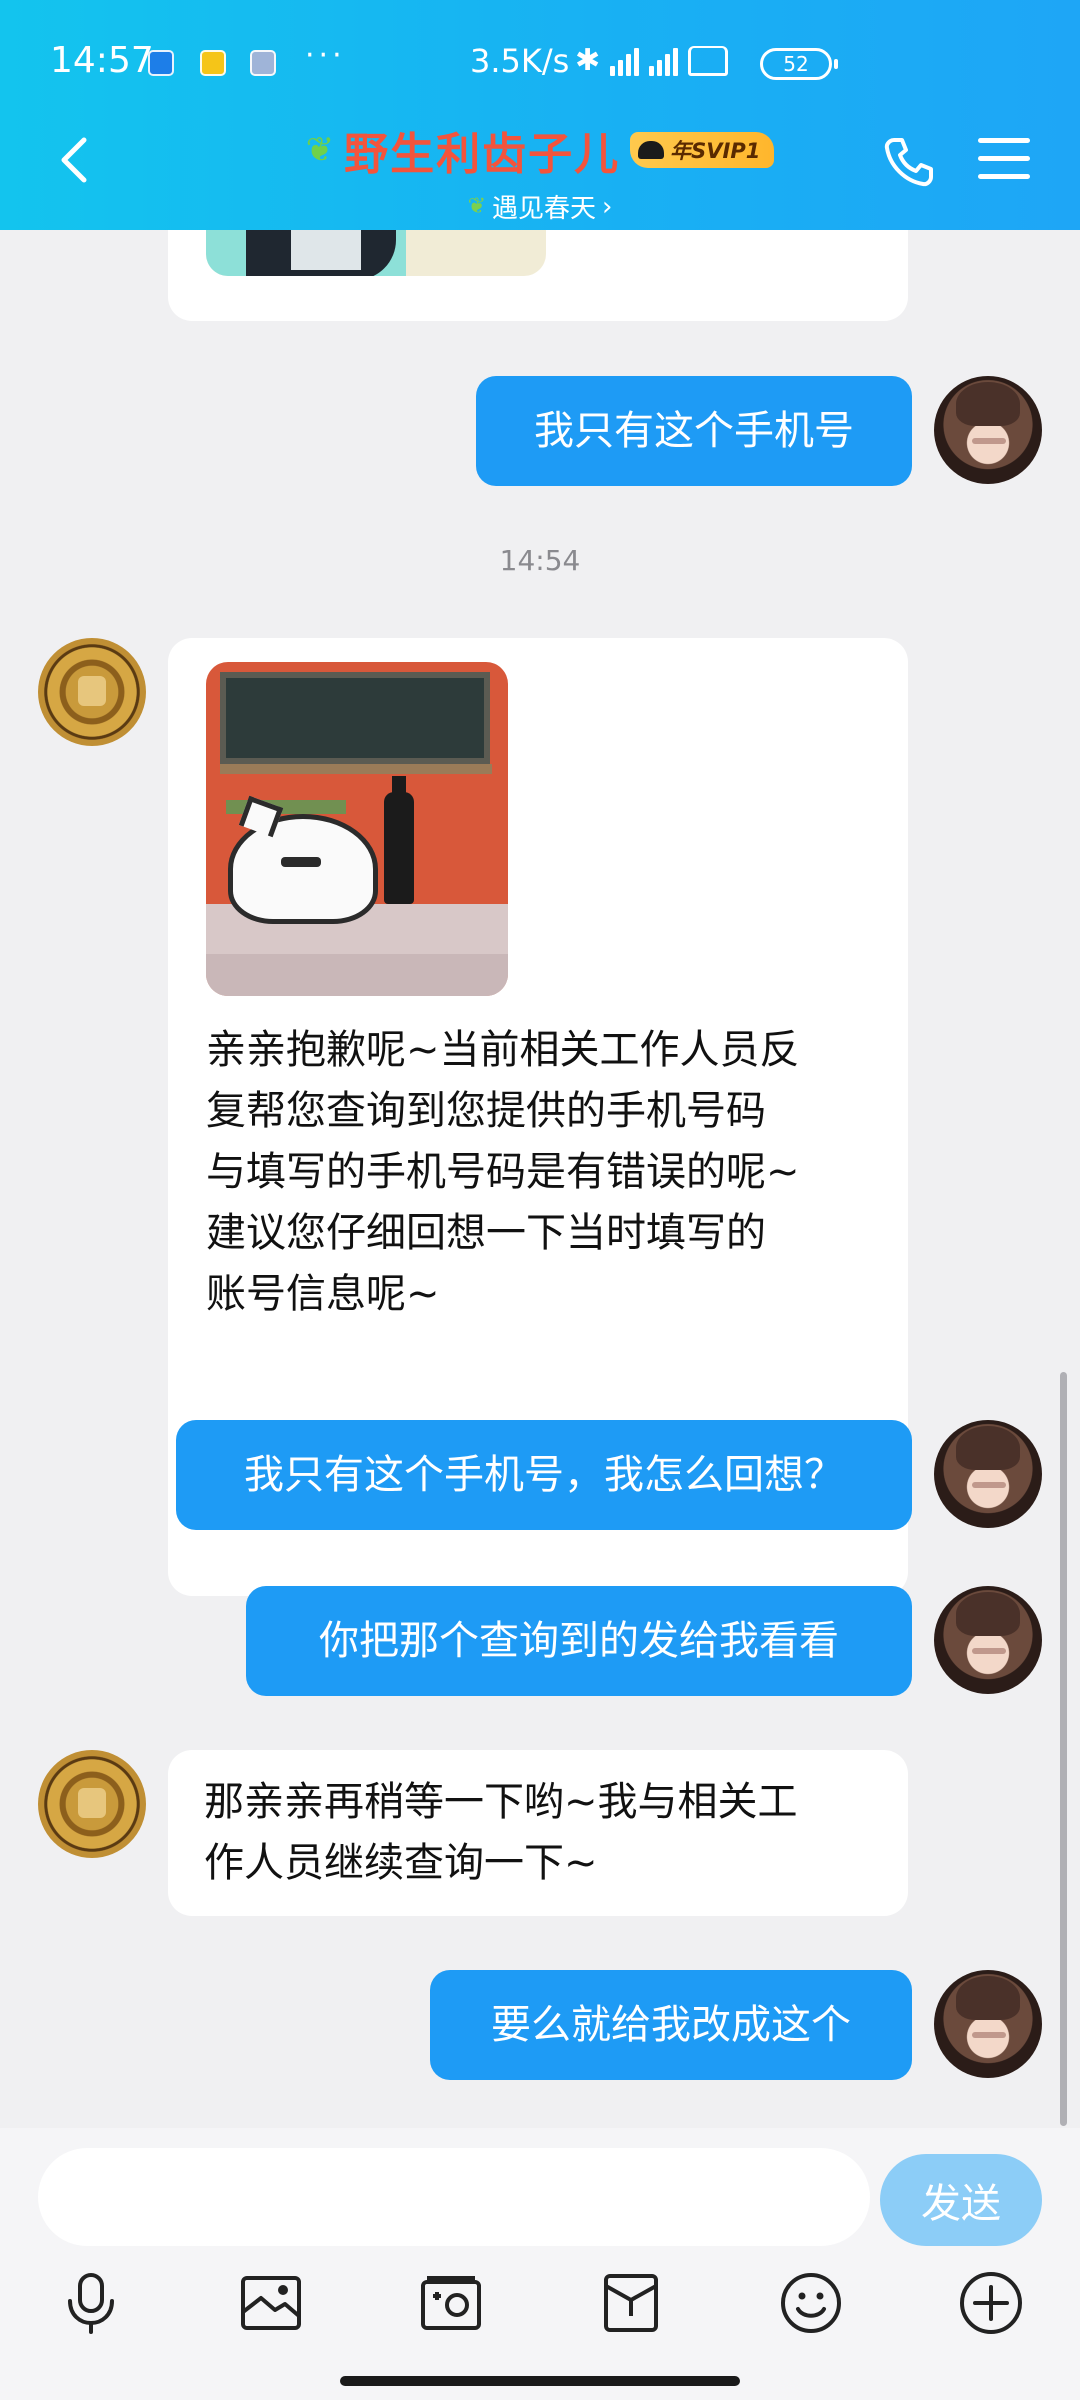 The height and width of the screenshot is (2400, 1080). What do you see at coordinates (357, 829) in the screenshot?
I see `cat-sticker-image` at bounding box center [357, 829].